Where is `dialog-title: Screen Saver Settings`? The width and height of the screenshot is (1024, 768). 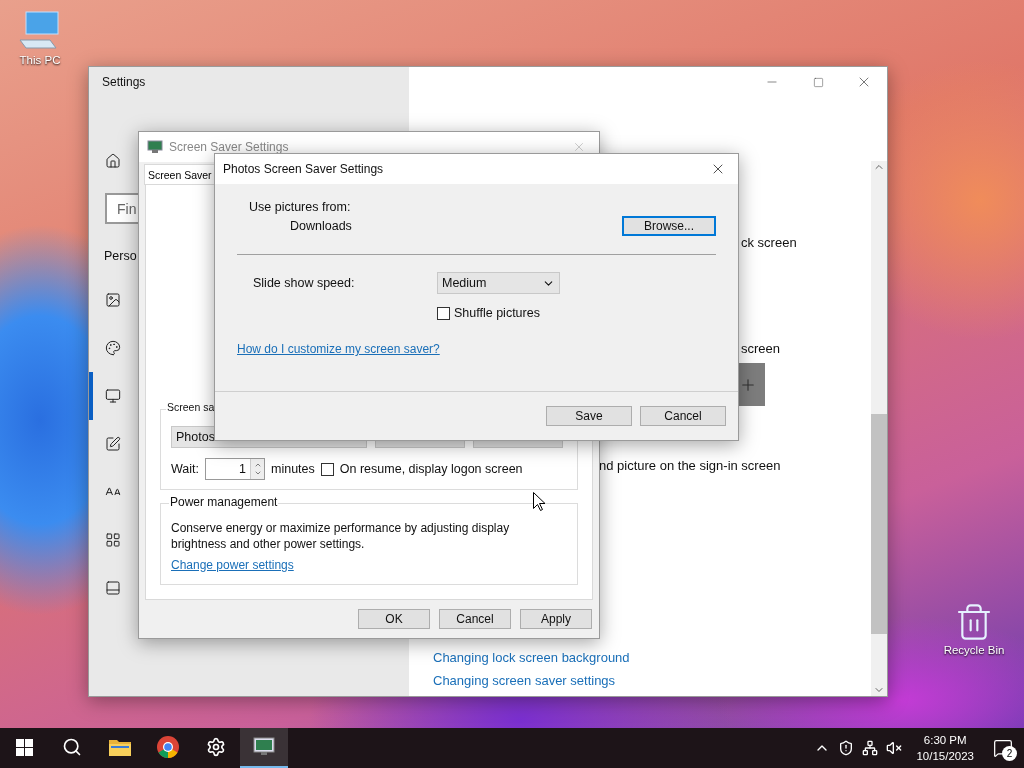 dialog-title: Screen Saver Settings is located at coordinates (229, 147).